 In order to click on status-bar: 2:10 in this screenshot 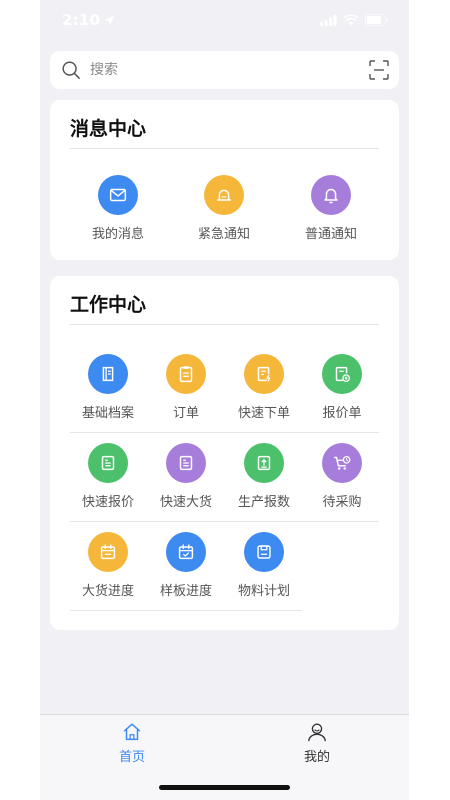, I will do `click(224, 20)`.